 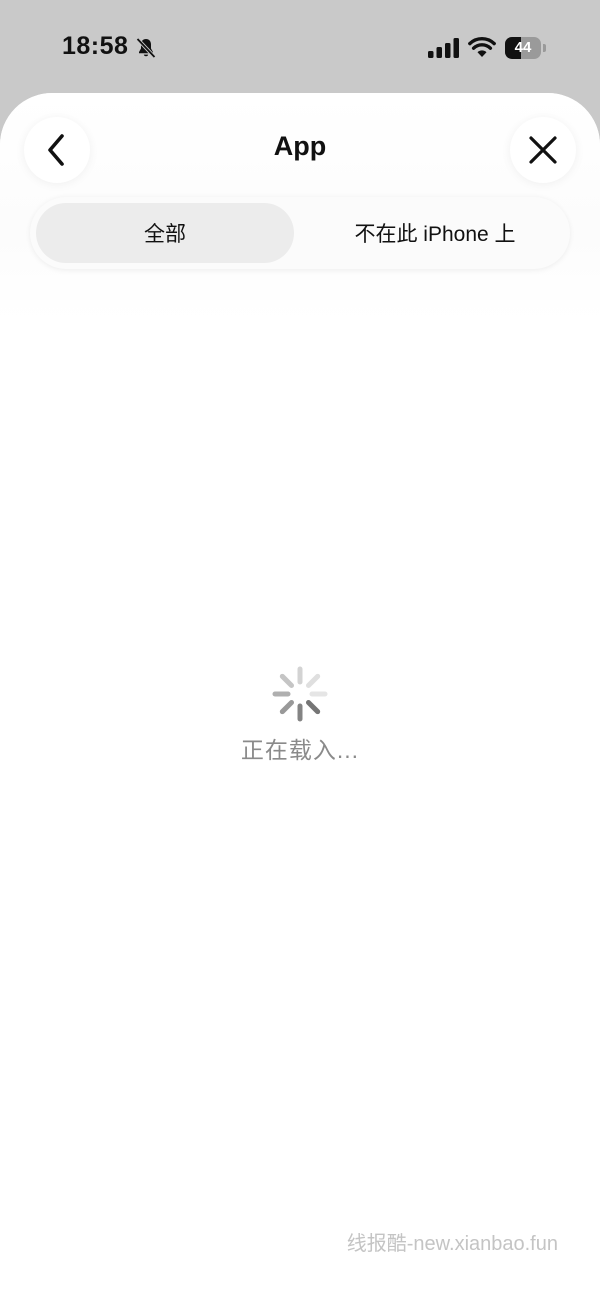 I want to click on wifi-icon, so click(x=482, y=46).